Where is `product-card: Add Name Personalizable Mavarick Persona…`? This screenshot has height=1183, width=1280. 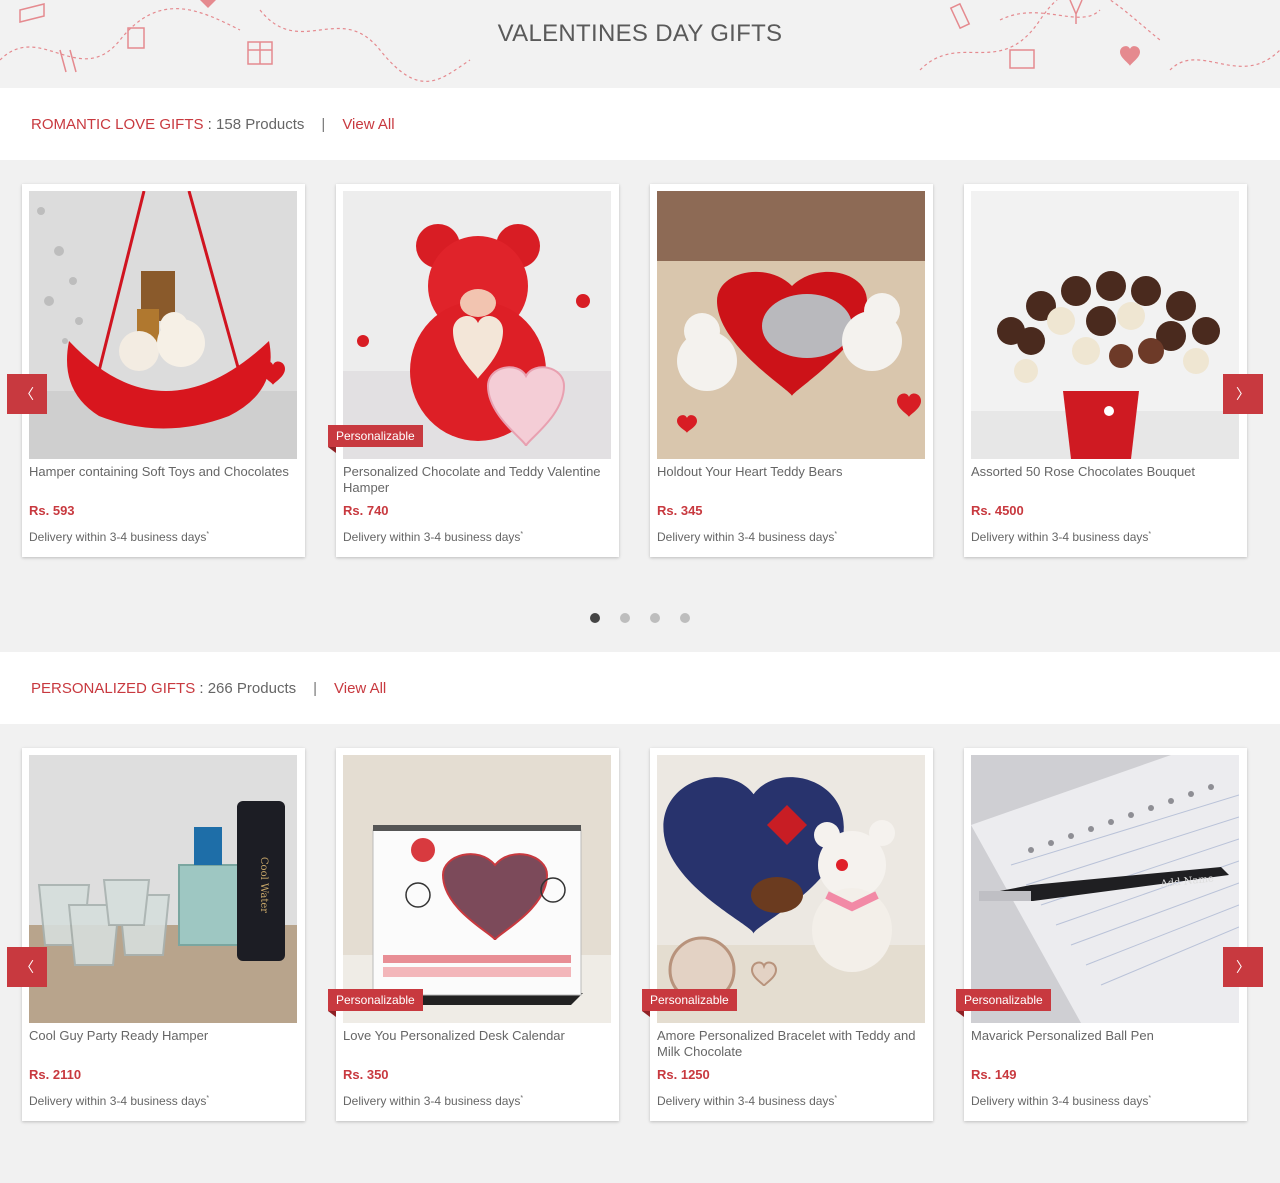 product-card: Add Name Personalizable Mavarick Persona… is located at coordinates (1101, 934).